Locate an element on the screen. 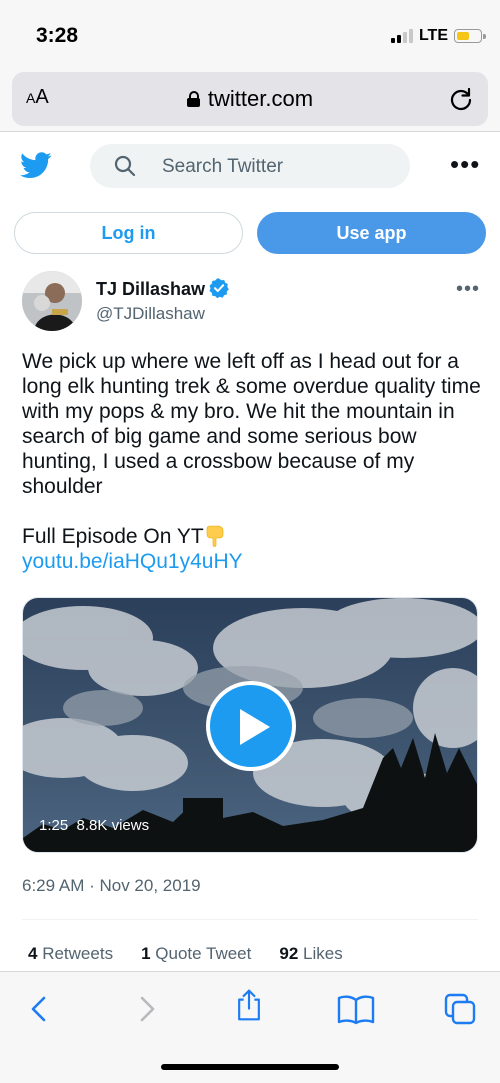 The width and height of the screenshot is (500, 1083). twitter-header: Search Twitter ••• is located at coordinates (250, 167).